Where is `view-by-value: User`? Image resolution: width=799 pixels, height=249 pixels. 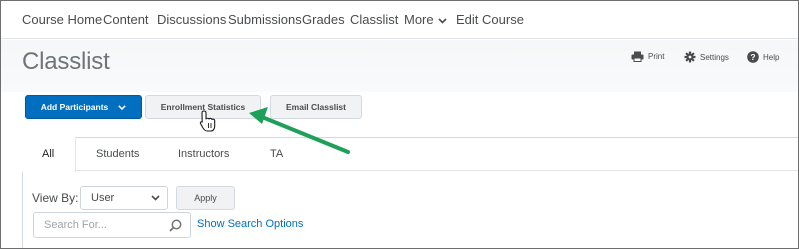 view-by-value: User is located at coordinates (103, 198).